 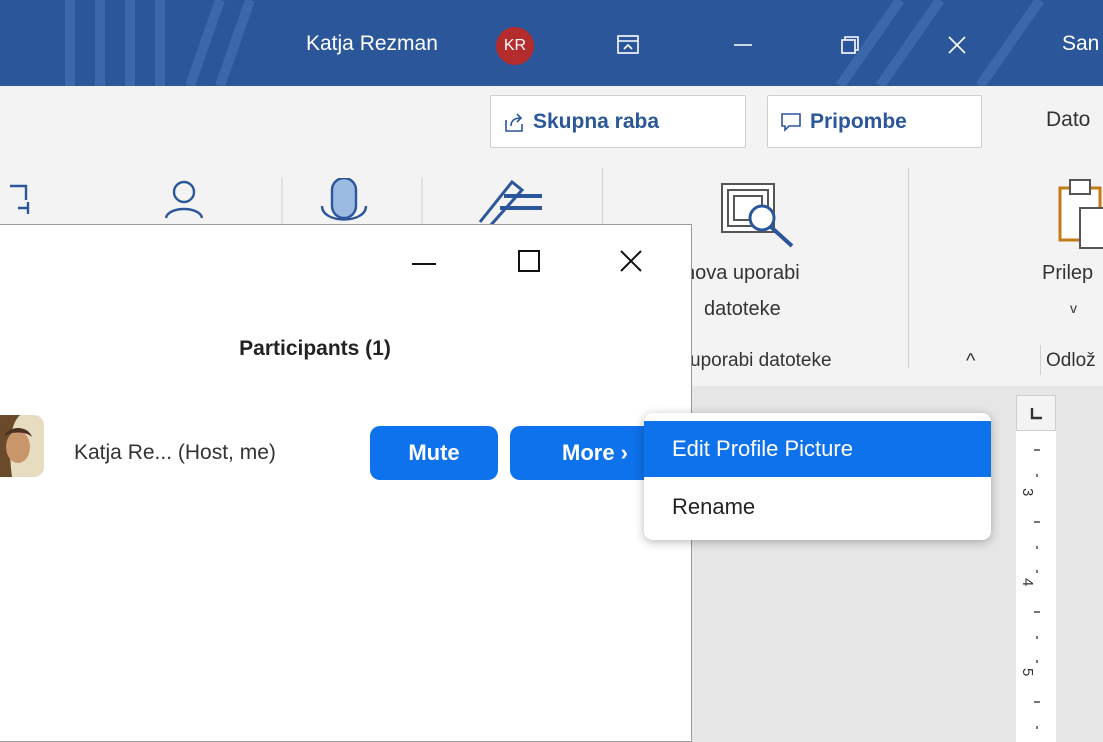 I want to click on ruler-number: 3, so click(x=1027, y=492).